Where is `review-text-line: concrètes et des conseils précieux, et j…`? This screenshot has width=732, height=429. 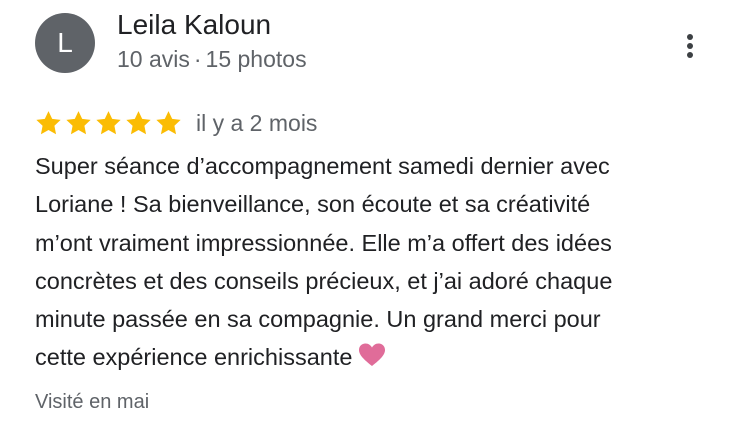 review-text-line: concrètes et des conseils précieux, et j… is located at coordinates (324, 280).